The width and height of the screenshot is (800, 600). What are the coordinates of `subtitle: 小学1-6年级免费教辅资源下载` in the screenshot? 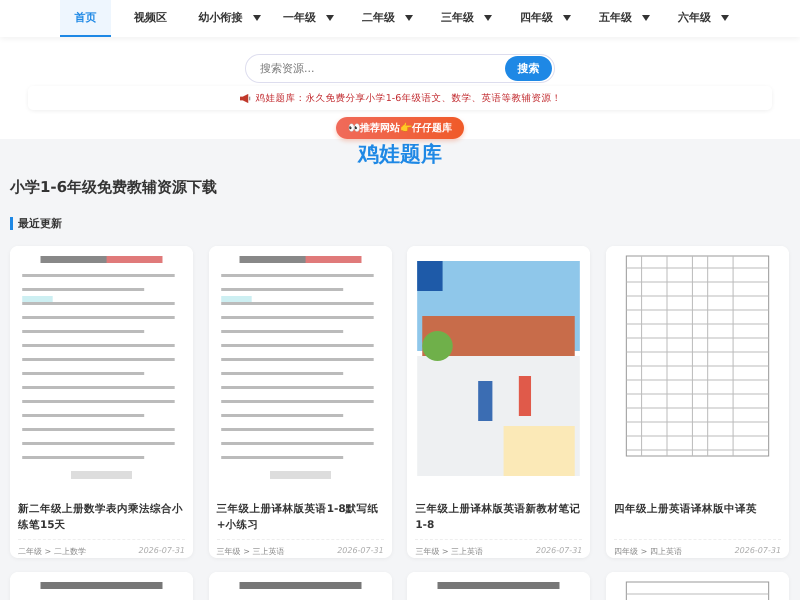 It's located at (114, 187).